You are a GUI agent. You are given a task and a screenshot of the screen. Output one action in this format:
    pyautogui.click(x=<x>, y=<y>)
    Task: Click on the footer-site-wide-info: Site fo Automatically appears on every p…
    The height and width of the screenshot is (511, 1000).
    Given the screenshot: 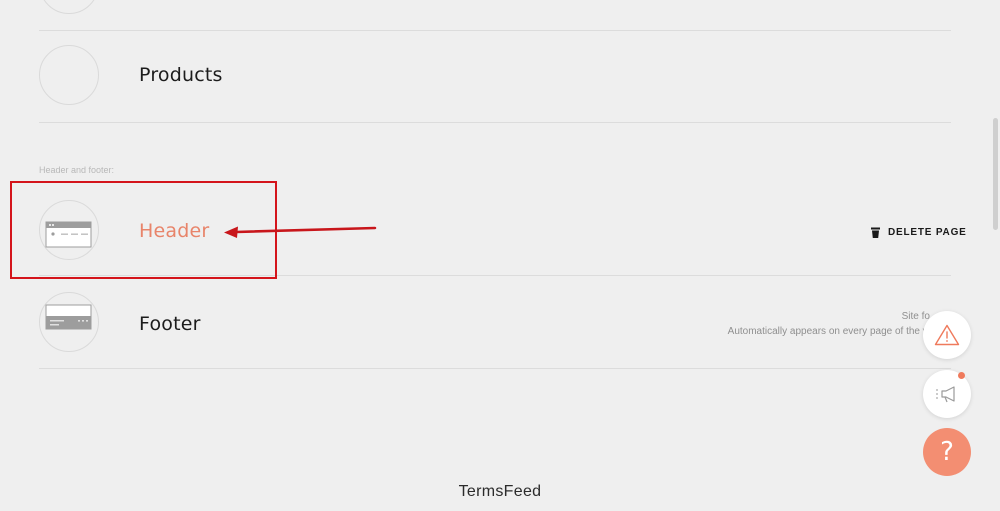 What is the action you would take?
    pyautogui.click(x=829, y=324)
    